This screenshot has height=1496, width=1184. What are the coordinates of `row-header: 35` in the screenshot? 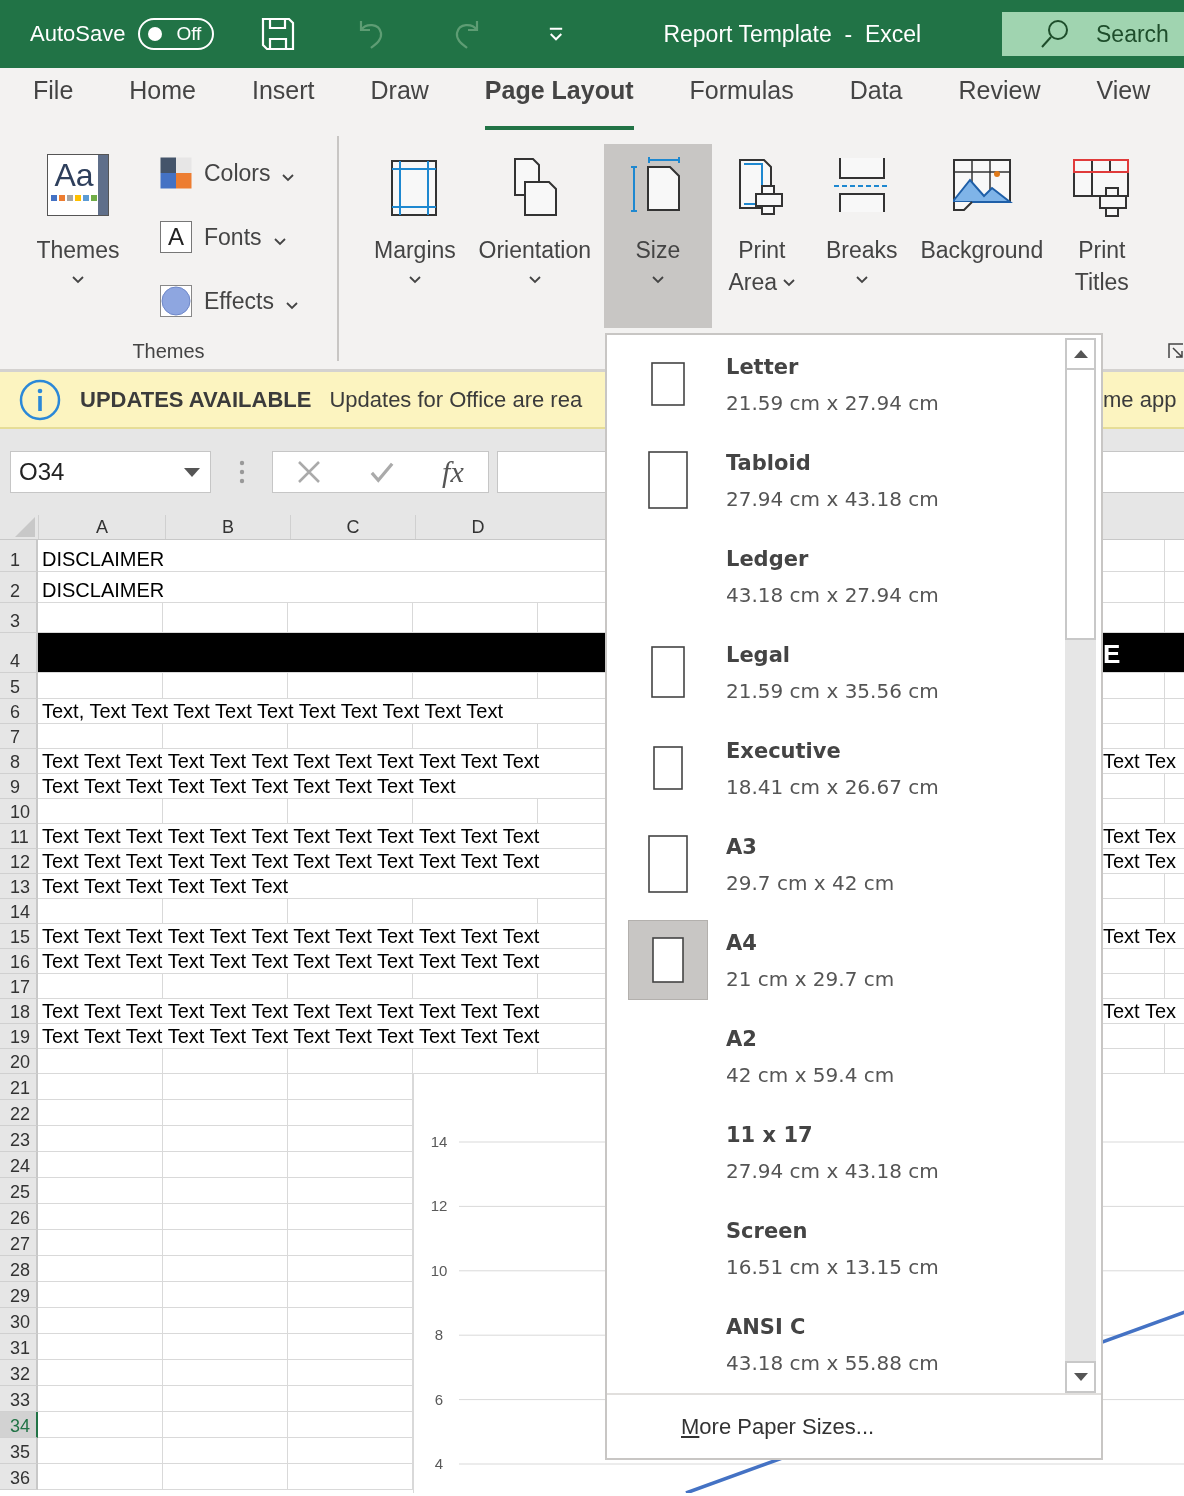 It's located at (19, 1451).